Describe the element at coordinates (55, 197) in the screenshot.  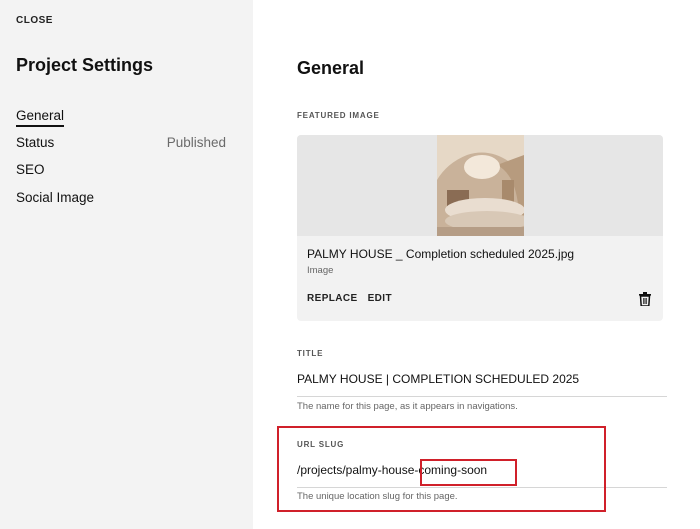
I see `sidebar-item-label: Social Image` at that location.